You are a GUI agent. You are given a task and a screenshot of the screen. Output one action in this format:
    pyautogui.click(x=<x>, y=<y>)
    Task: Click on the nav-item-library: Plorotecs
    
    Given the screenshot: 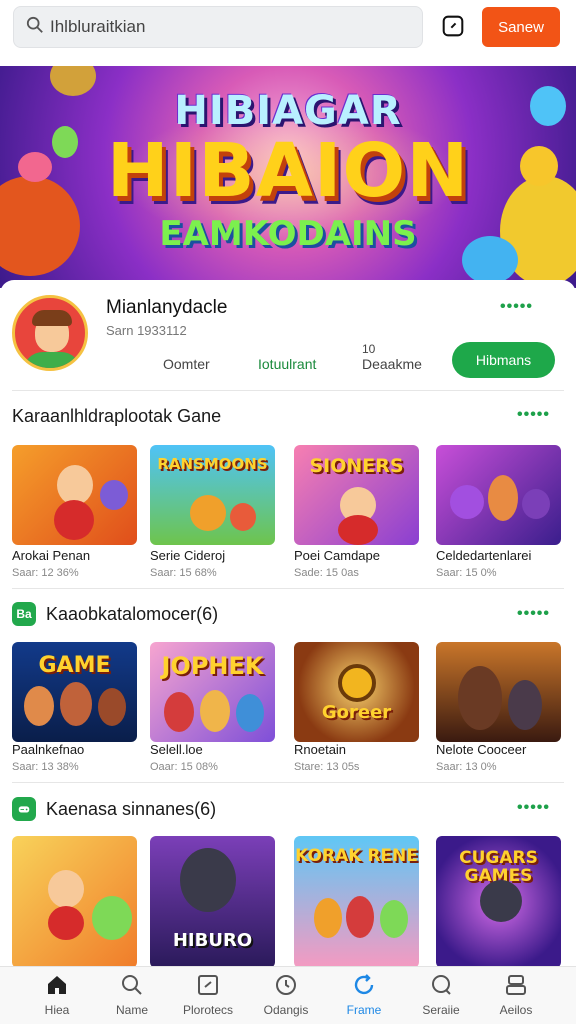 What is the action you would take?
    pyautogui.click(x=208, y=998)
    